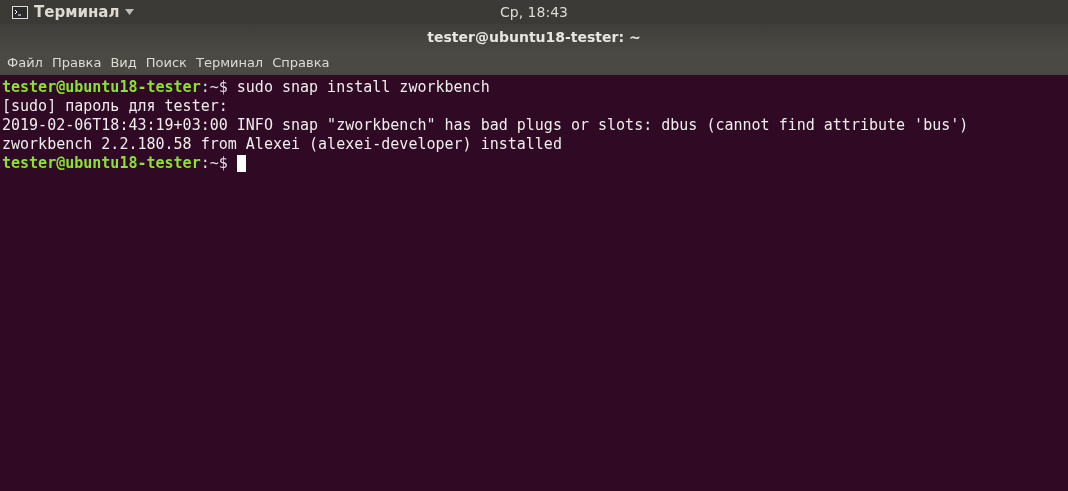 Image resolution: width=1068 pixels, height=491 pixels. What do you see at coordinates (534, 37) in the screenshot?
I see `window-title: tester@ubuntu18-tester: ~` at bounding box center [534, 37].